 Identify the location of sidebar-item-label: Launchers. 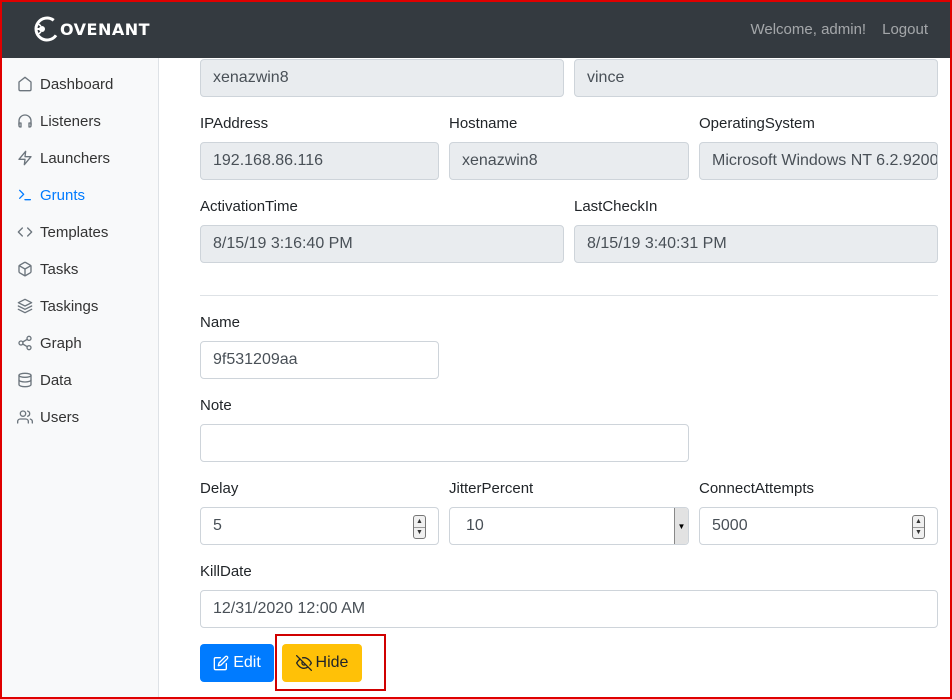
(75, 158).